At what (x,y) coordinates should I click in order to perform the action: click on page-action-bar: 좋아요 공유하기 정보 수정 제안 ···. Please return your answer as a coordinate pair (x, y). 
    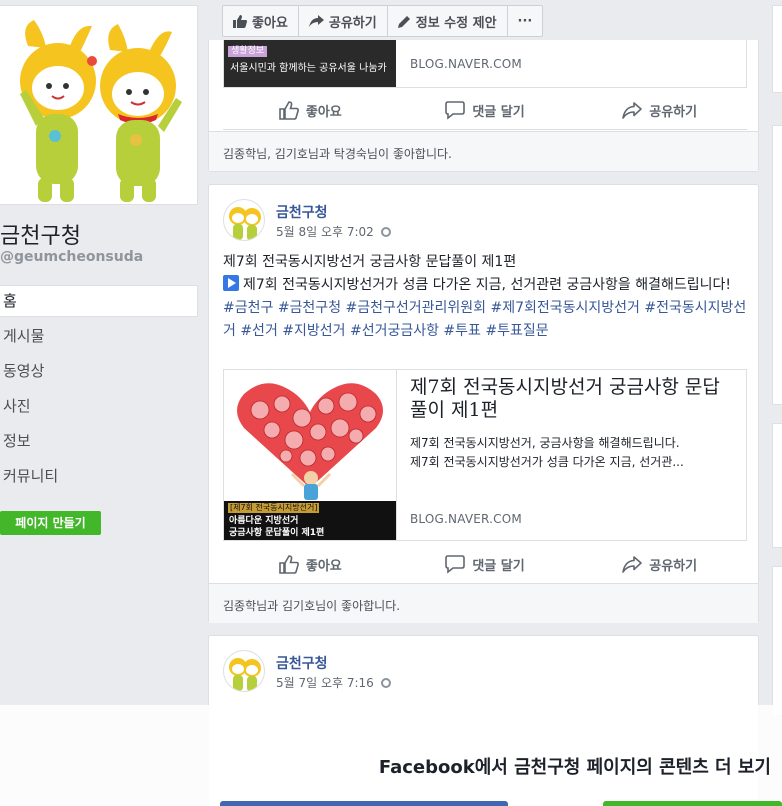
    Looking at the image, I should click on (383, 21).